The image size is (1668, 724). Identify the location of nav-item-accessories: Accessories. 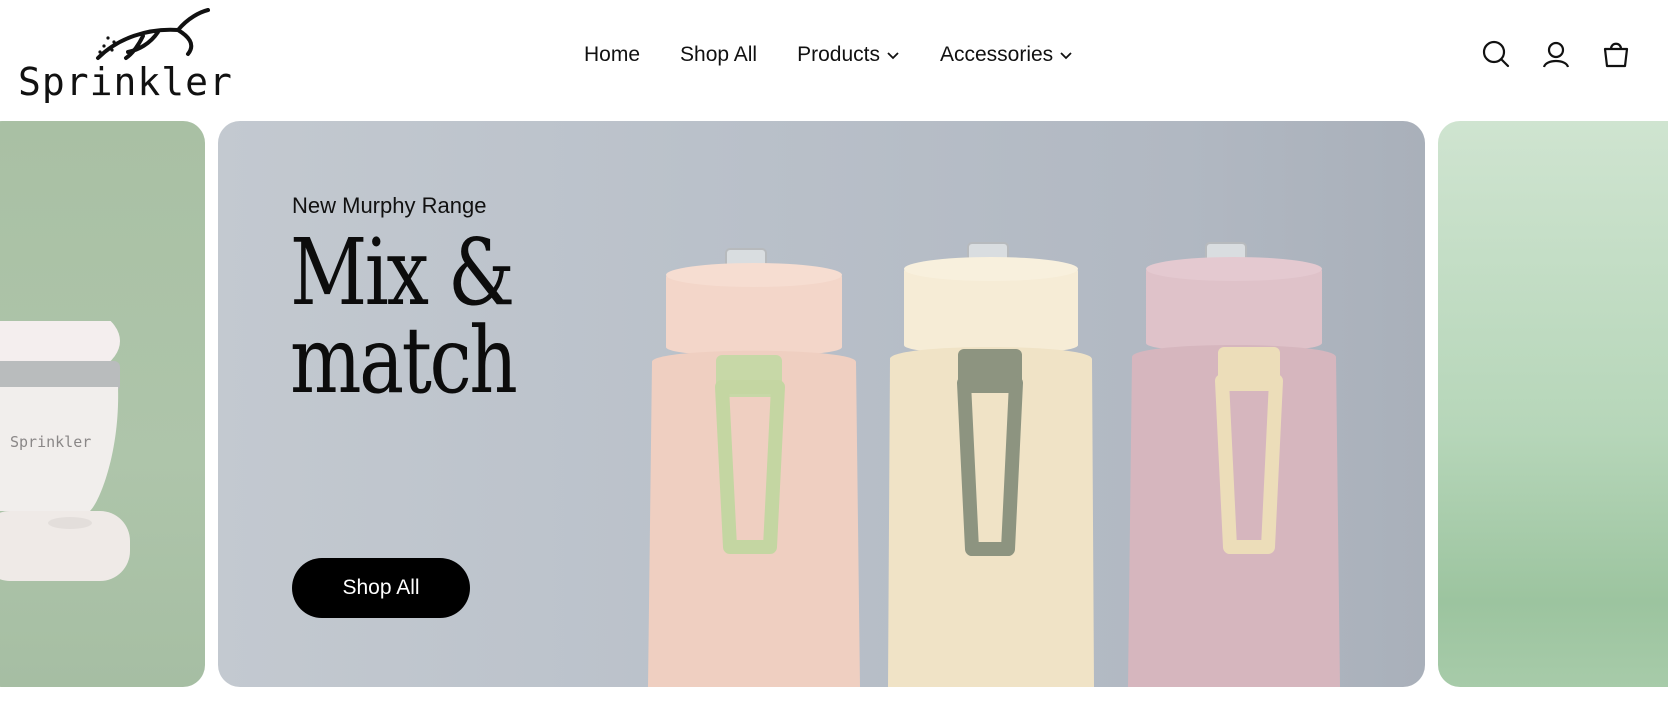
(1006, 55).